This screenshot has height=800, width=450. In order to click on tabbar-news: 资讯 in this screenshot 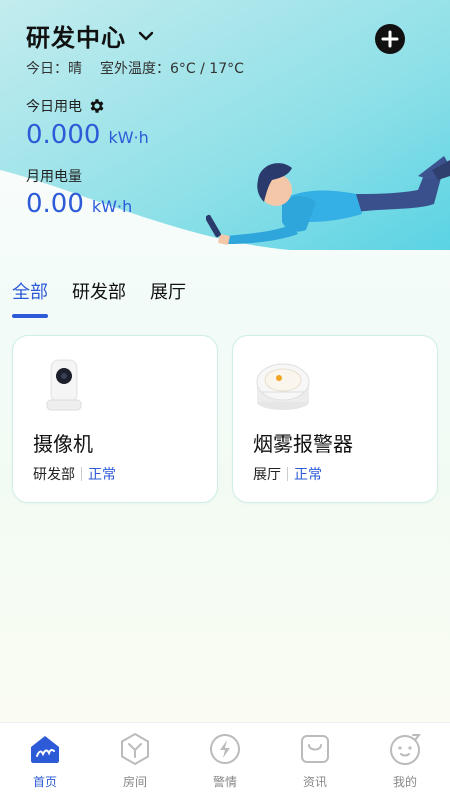, I will do `click(315, 761)`.